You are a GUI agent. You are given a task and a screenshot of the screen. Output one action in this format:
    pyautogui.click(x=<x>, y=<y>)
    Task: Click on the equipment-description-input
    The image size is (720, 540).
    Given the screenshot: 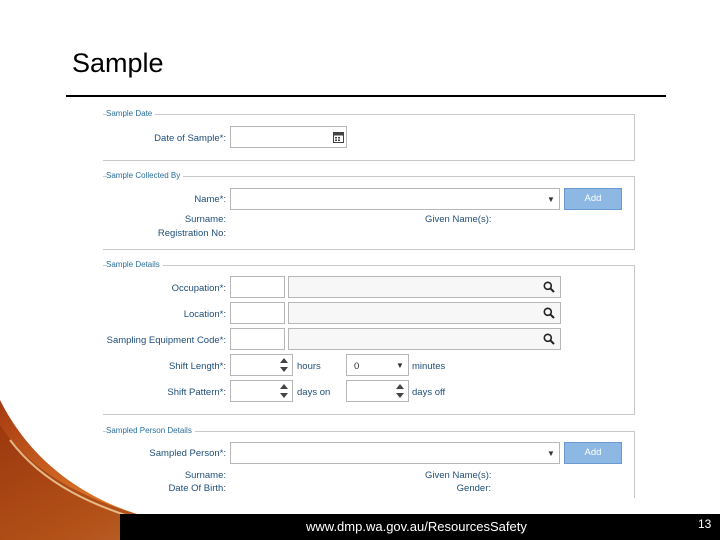 What is the action you would take?
    pyautogui.click(x=424, y=339)
    